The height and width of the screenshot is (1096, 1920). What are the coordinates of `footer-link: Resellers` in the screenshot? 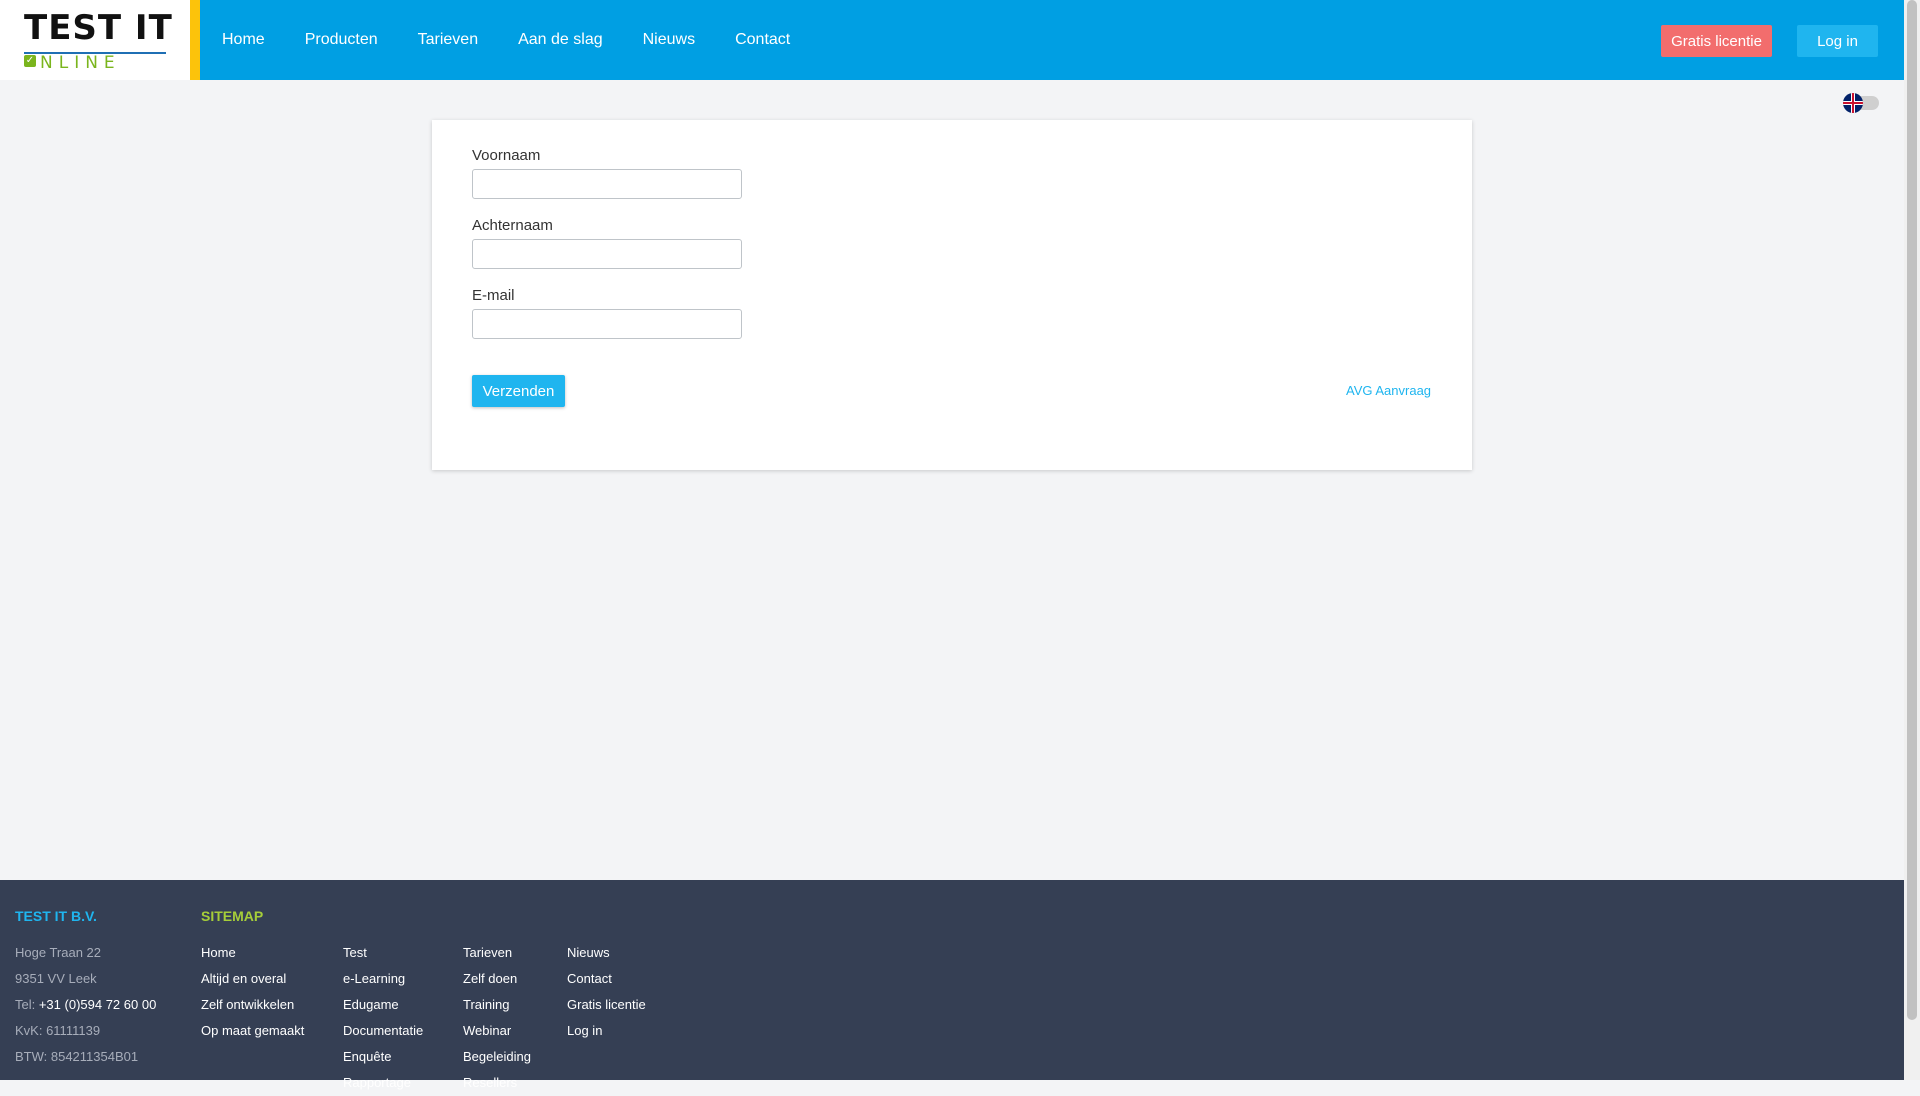 It's located at (497, 1083).